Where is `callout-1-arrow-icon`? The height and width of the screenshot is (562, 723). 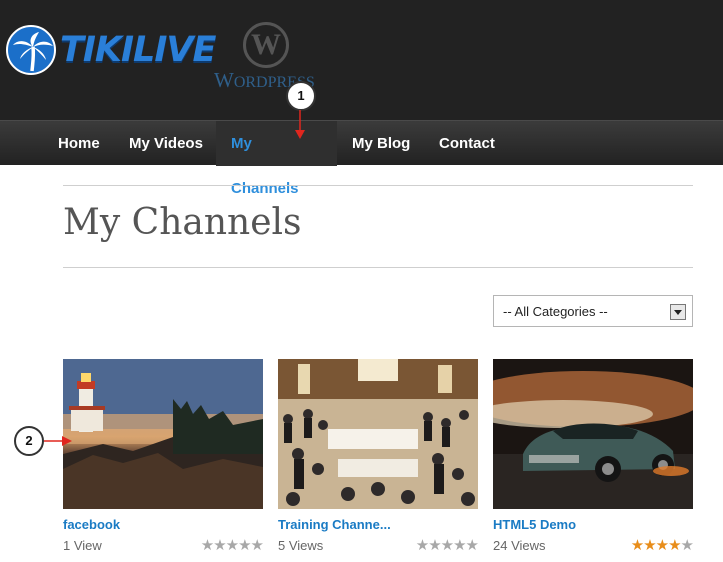
callout-1-arrow-icon is located at coordinates (300, 124).